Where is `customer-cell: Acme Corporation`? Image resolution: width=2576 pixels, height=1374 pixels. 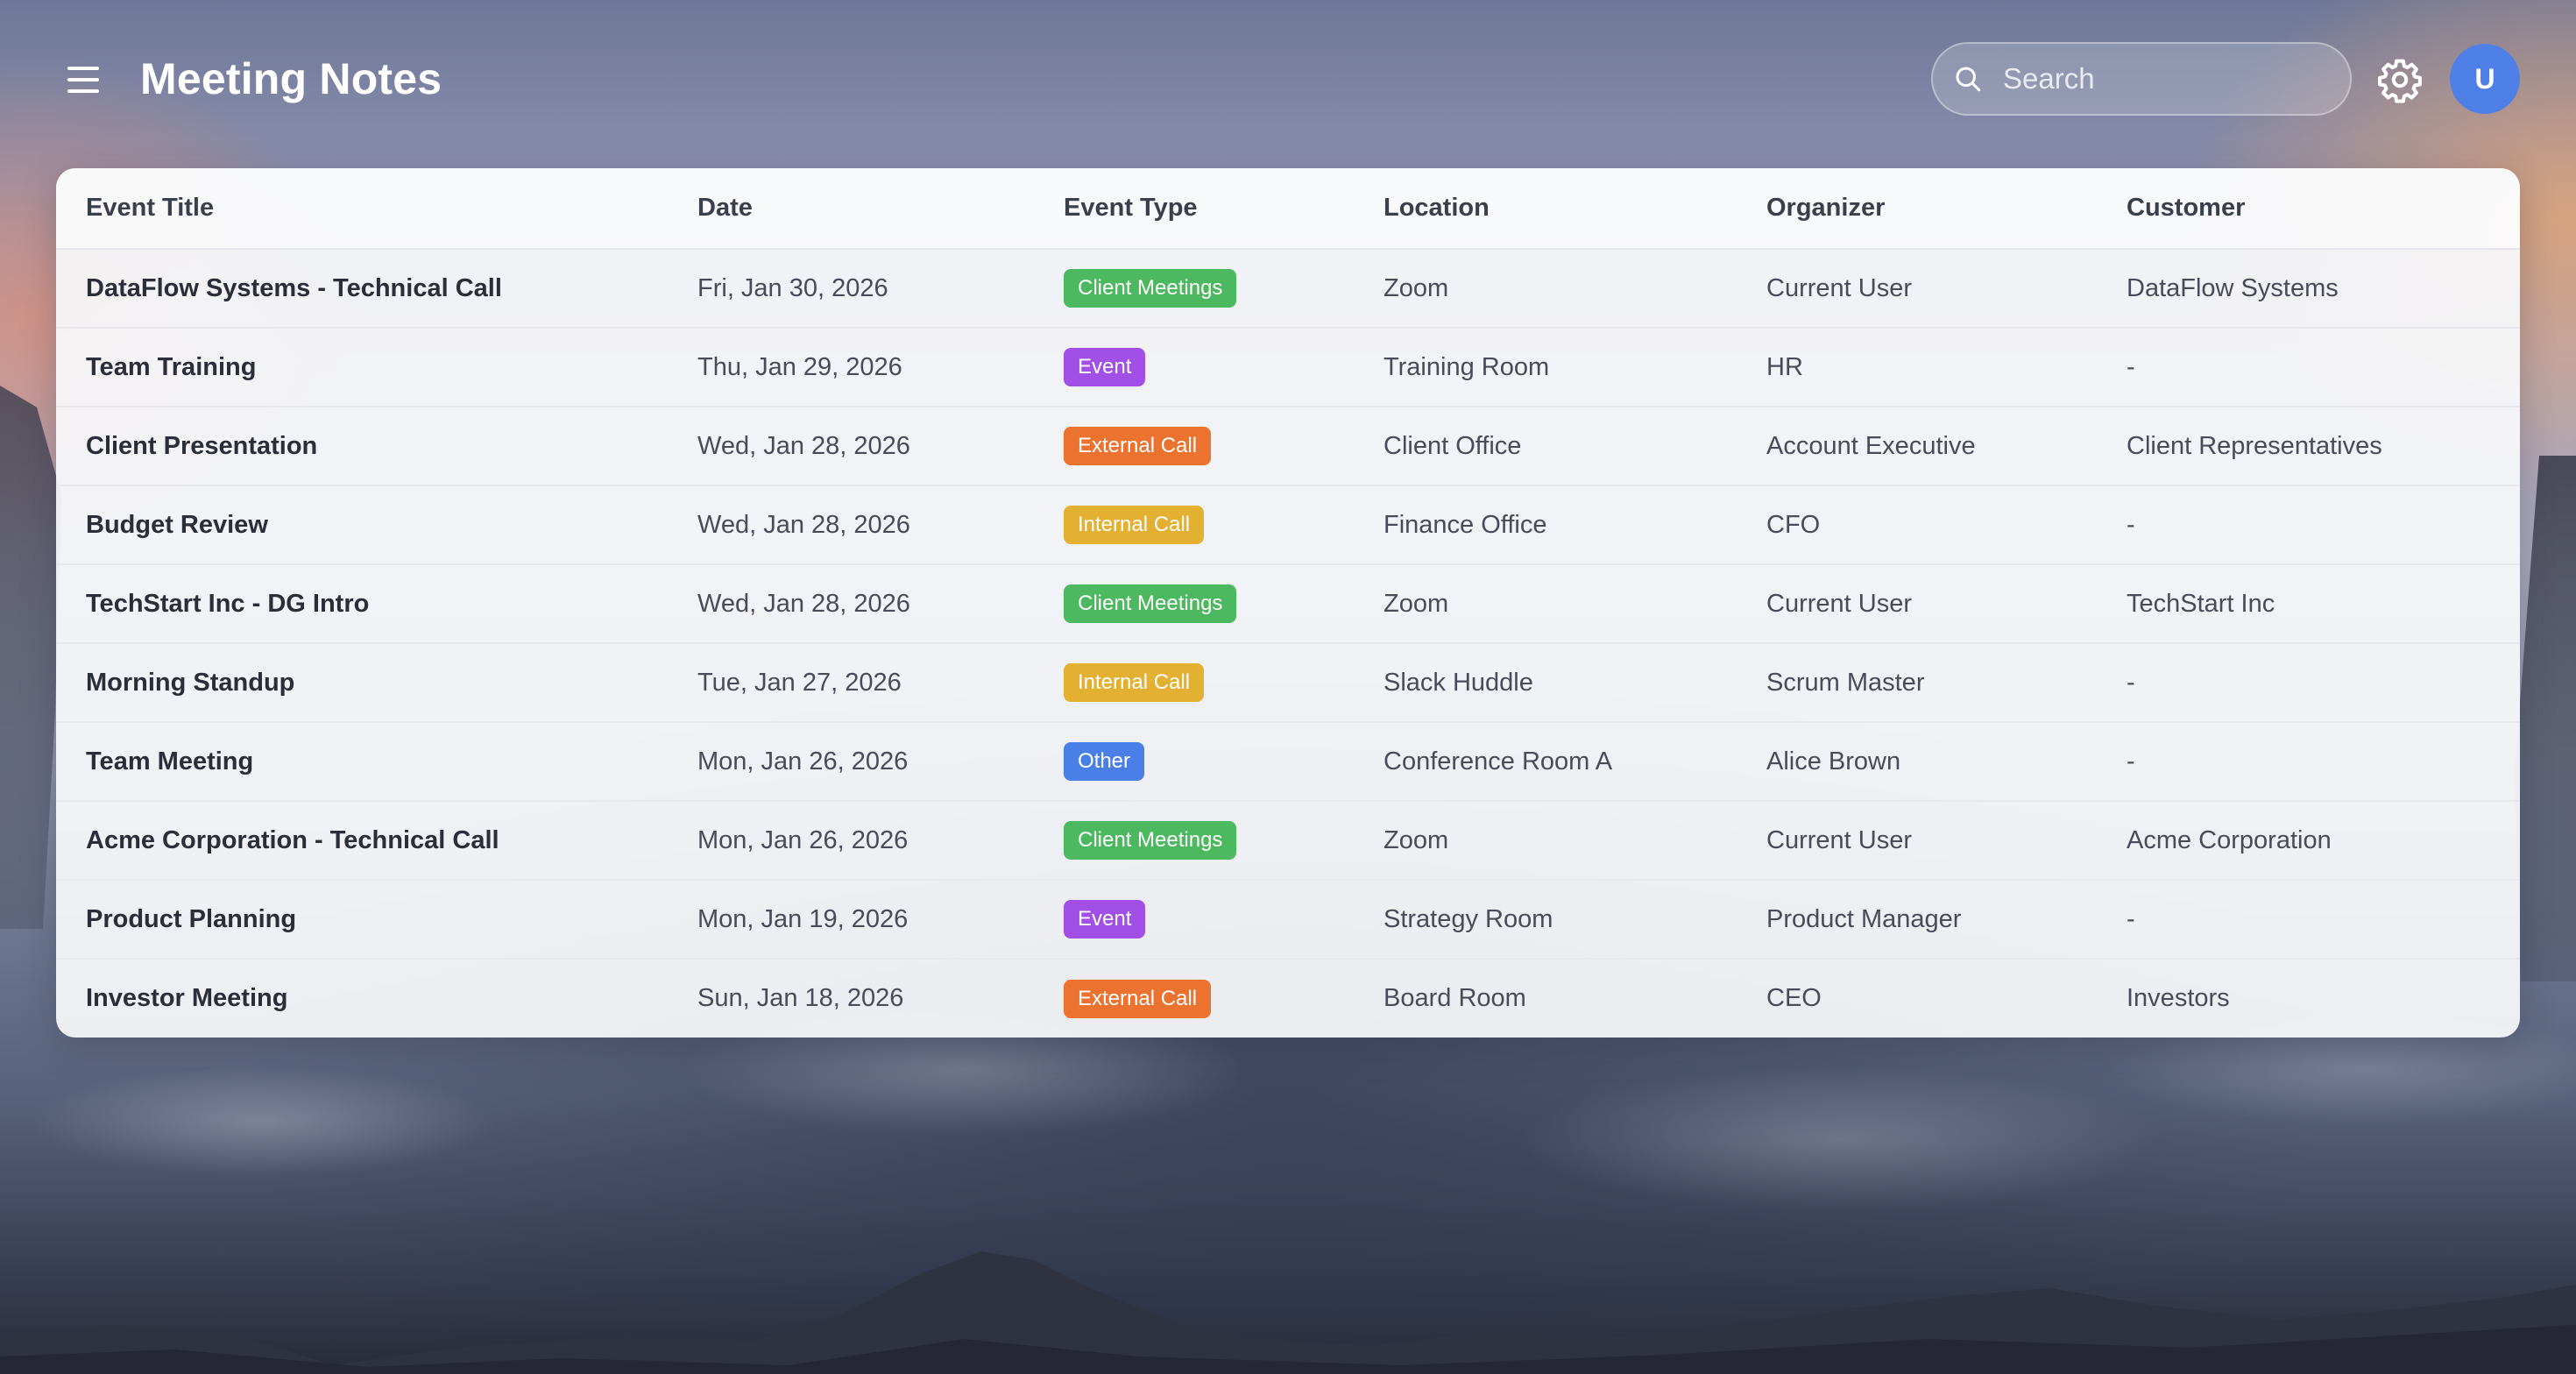
customer-cell: Acme Corporation is located at coordinates (2308, 841).